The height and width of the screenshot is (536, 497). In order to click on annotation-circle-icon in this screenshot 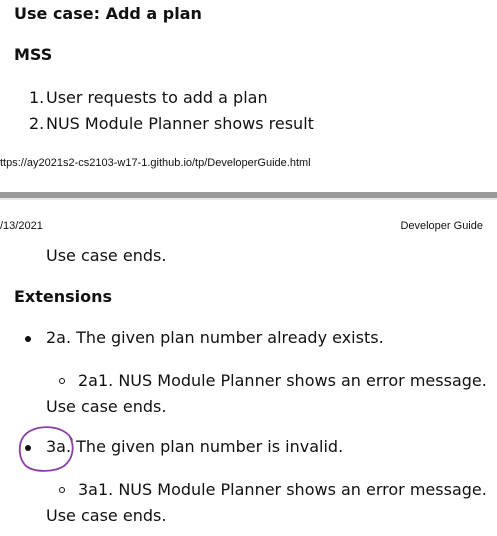, I will do `click(46, 449)`.